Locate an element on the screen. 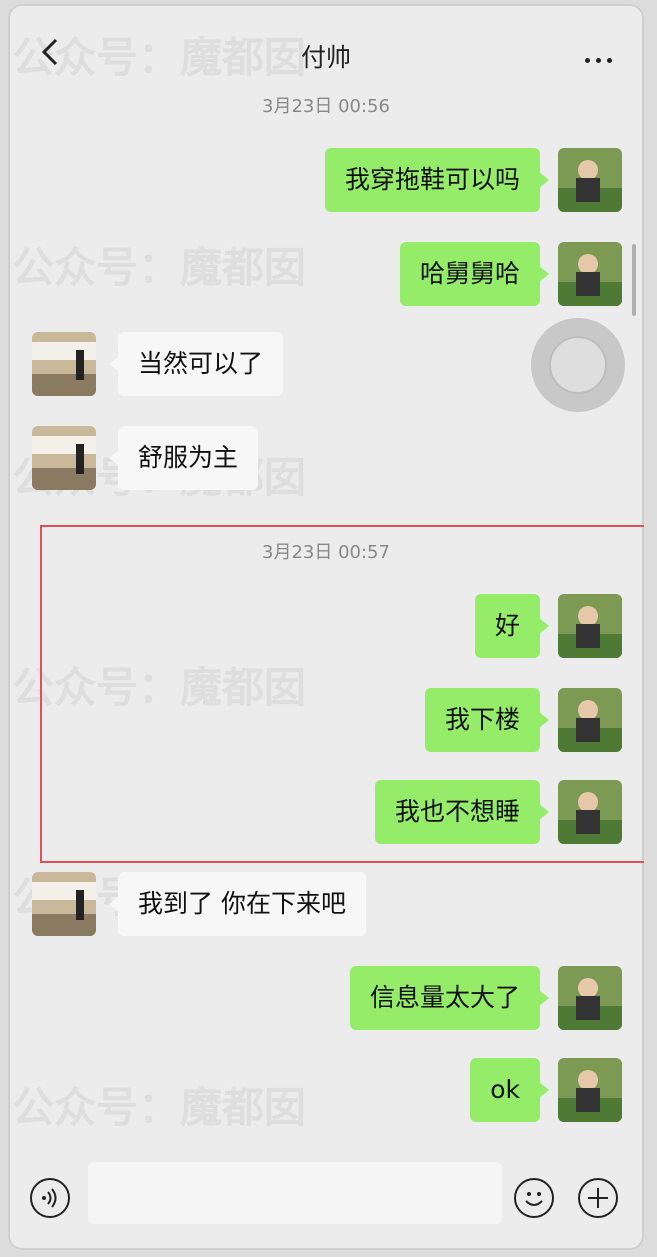 The height and width of the screenshot is (1257, 657). voice-icon is located at coordinates (49, 1198).